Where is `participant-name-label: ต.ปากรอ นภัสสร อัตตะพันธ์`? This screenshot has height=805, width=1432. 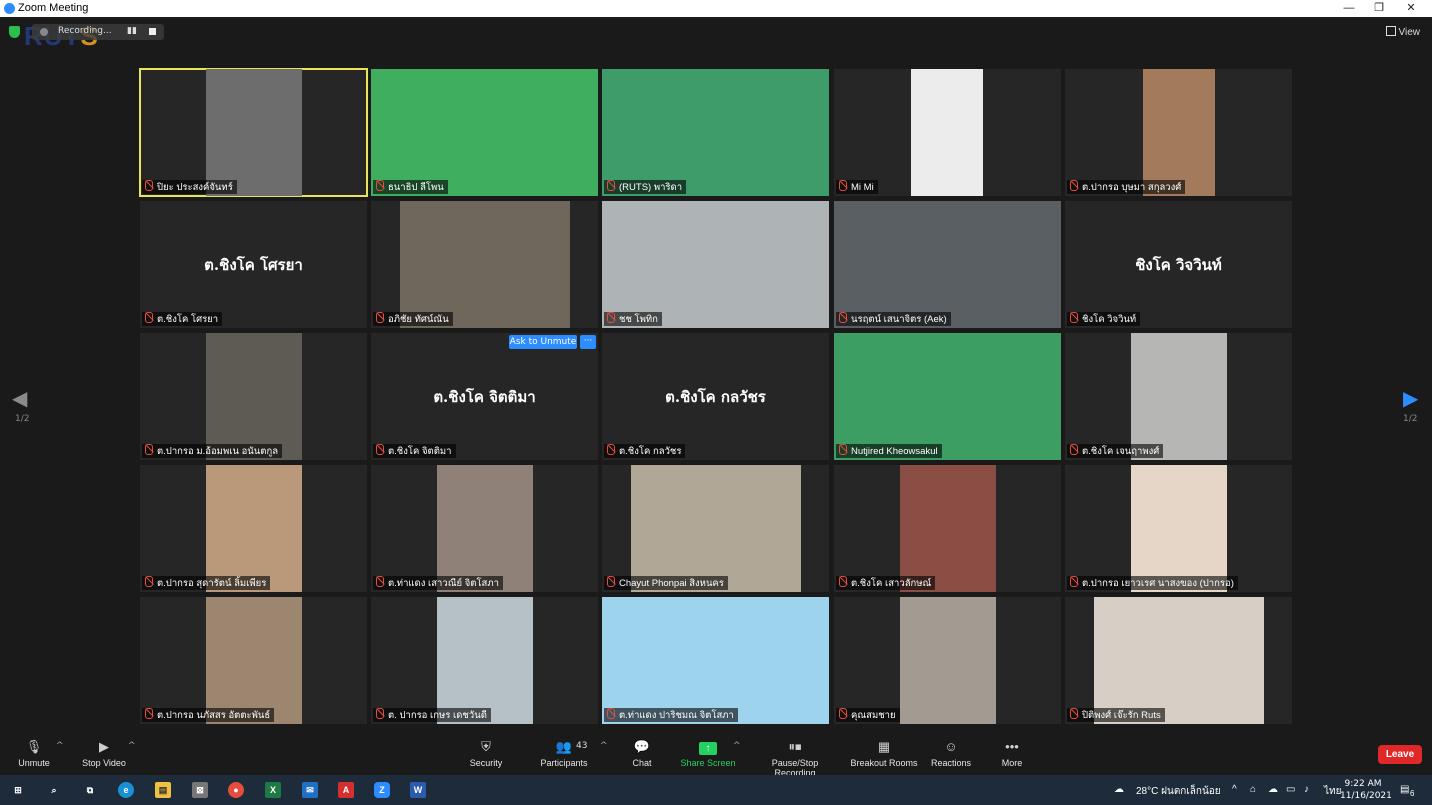
participant-name-label: ต.ปากรอ นภัสสร อัตตะพันธ์ is located at coordinates (208, 715).